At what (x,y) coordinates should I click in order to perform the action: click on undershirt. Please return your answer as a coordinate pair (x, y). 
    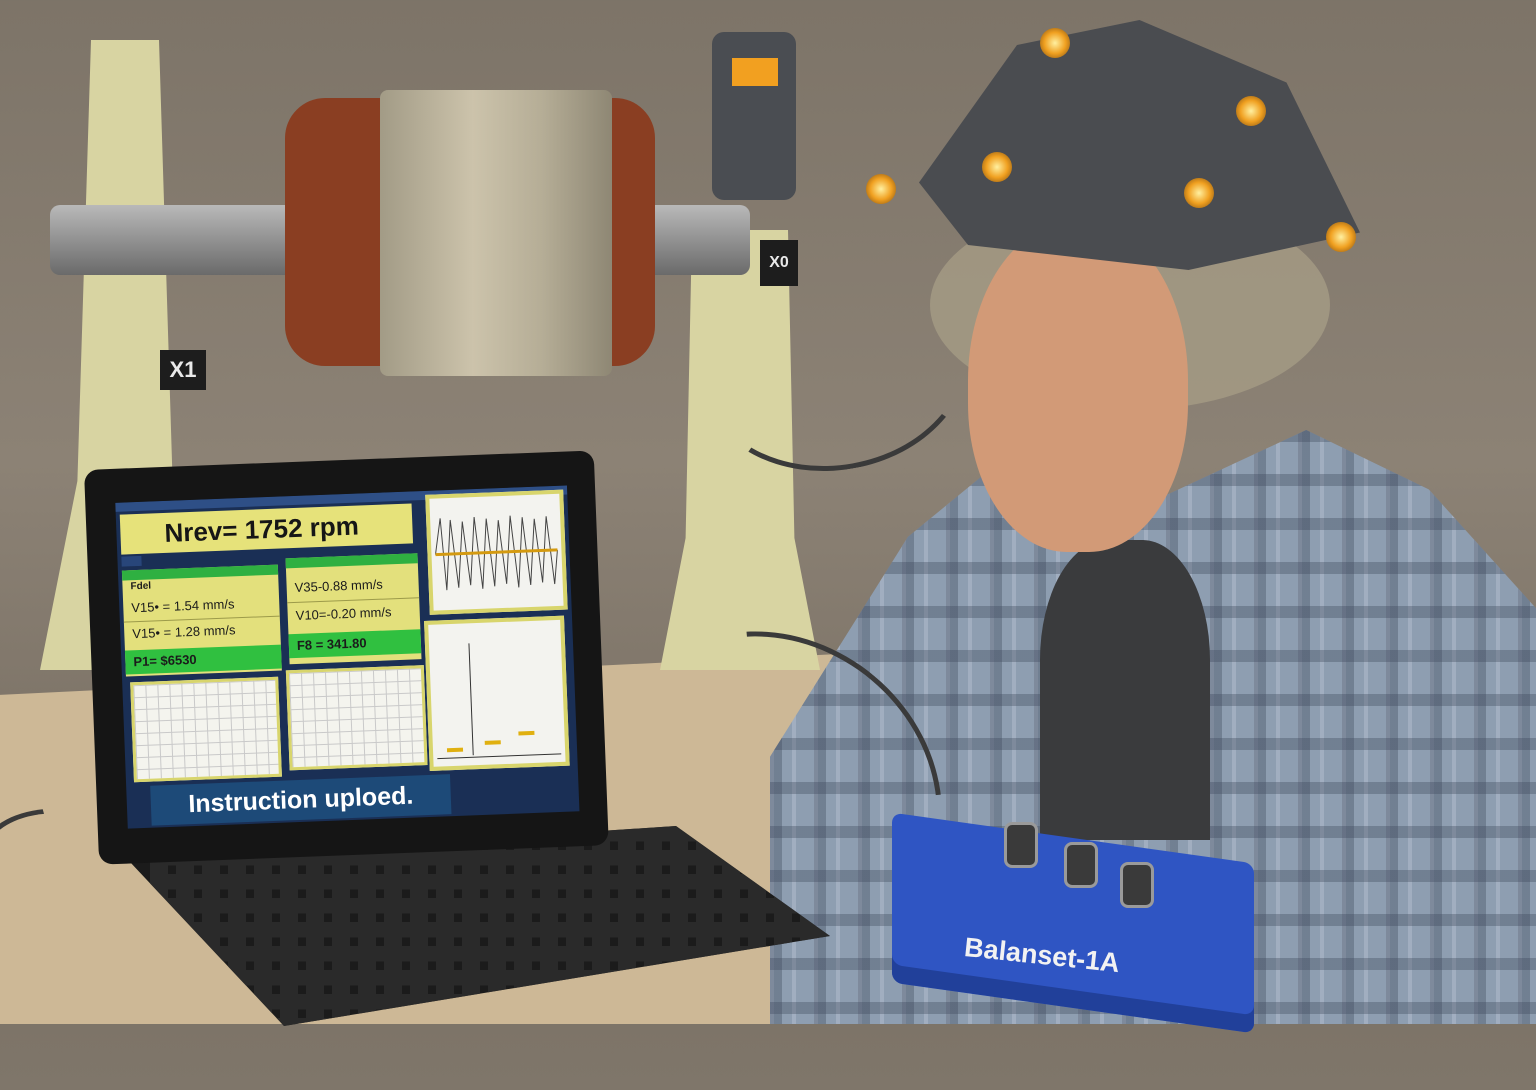
    Looking at the image, I should click on (1125, 690).